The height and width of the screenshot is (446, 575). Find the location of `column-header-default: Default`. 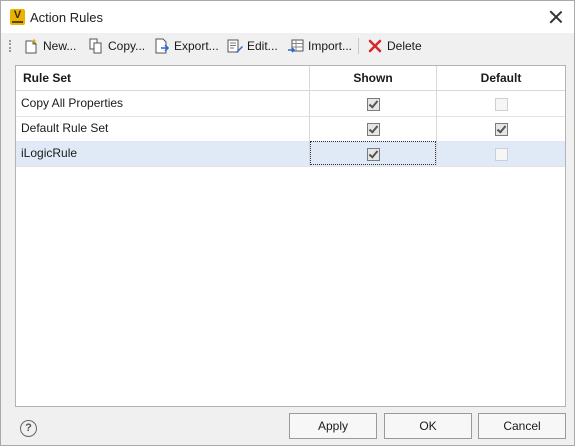

column-header-default: Default is located at coordinates (501, 78).